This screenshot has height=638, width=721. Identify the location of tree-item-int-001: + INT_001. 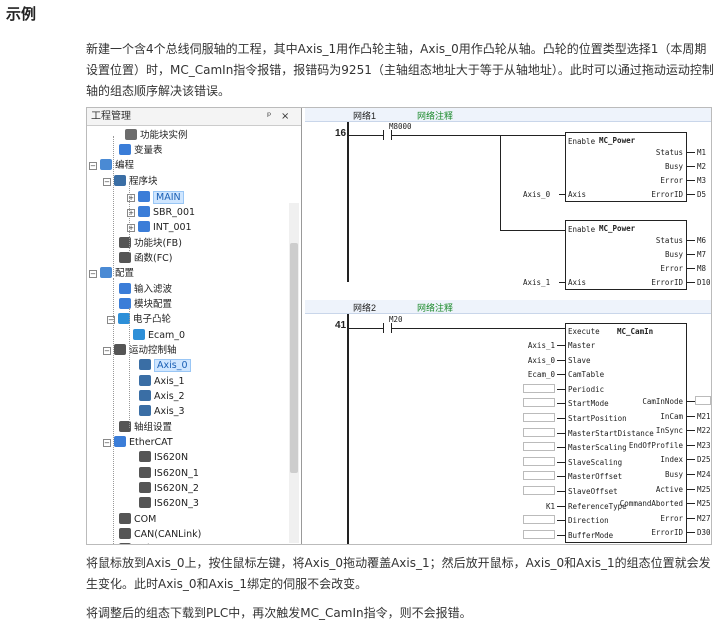
(159, 227).